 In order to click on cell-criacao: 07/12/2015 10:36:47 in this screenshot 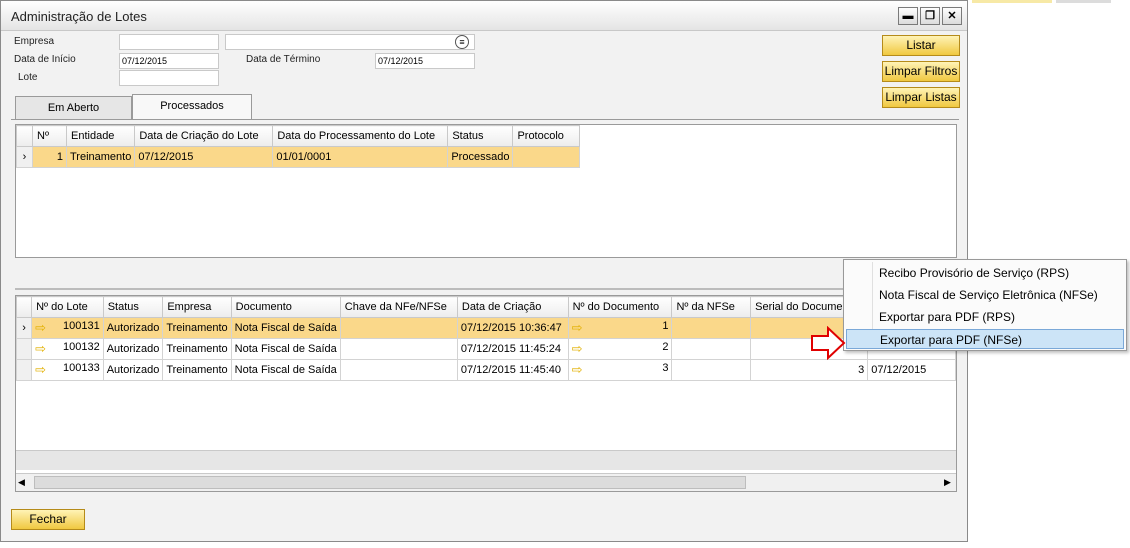, I will do `click(512, 328)`.